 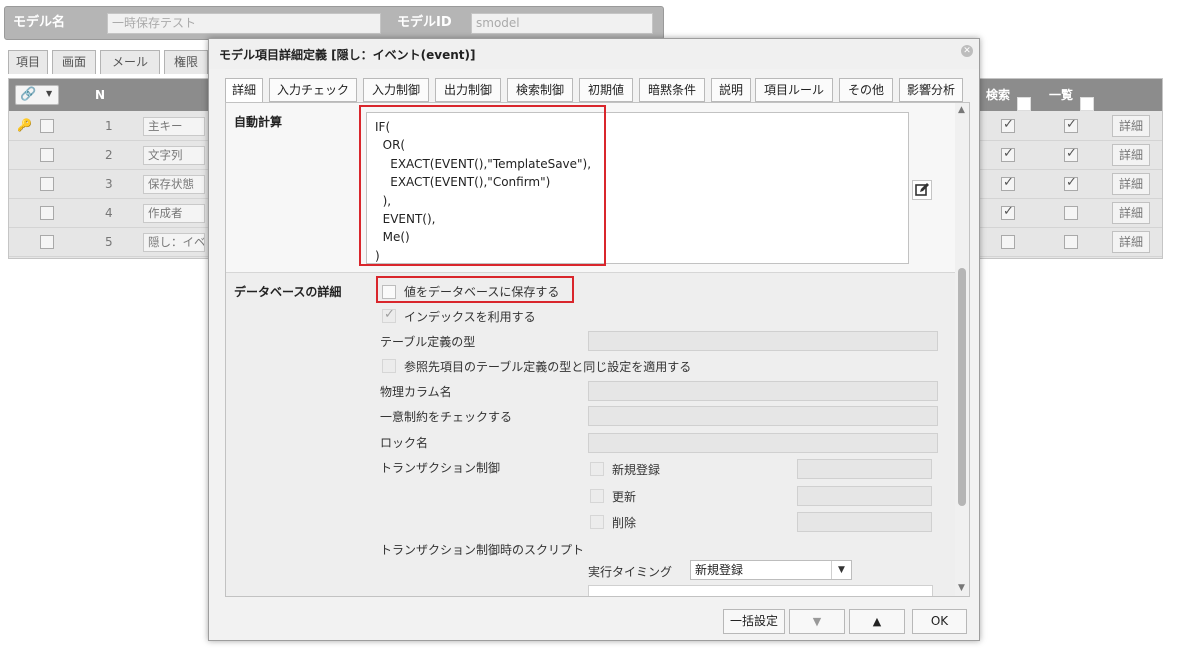 I want to click on tab-other: その他, so click(x=866, y=90).